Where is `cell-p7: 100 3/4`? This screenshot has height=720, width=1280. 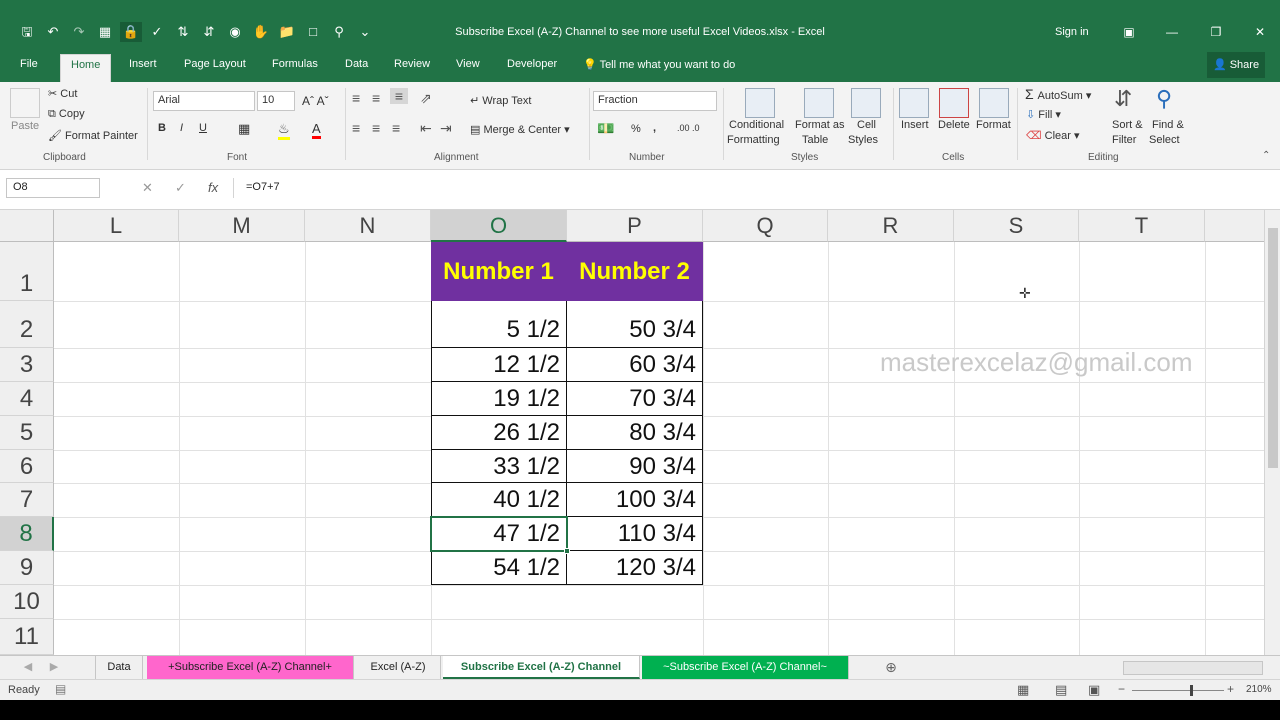 cell-p7: 100 3/4 is located at coordinates (635, 500).